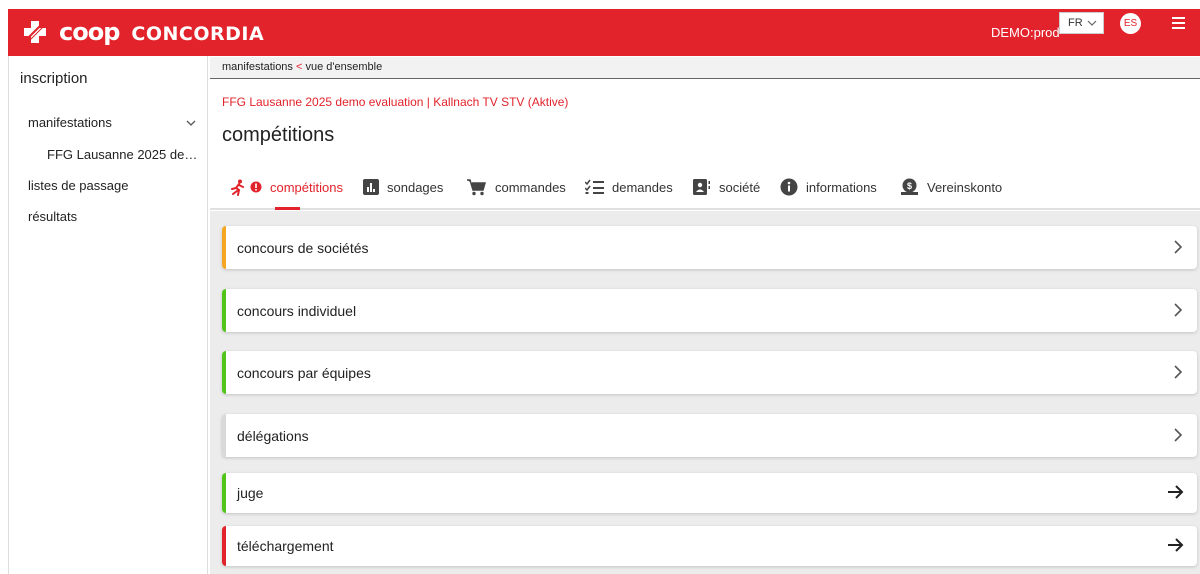 The image size is (1200, 574). I want to click on card-concours-de-societes: concours de sociétés, so click(709, 247).